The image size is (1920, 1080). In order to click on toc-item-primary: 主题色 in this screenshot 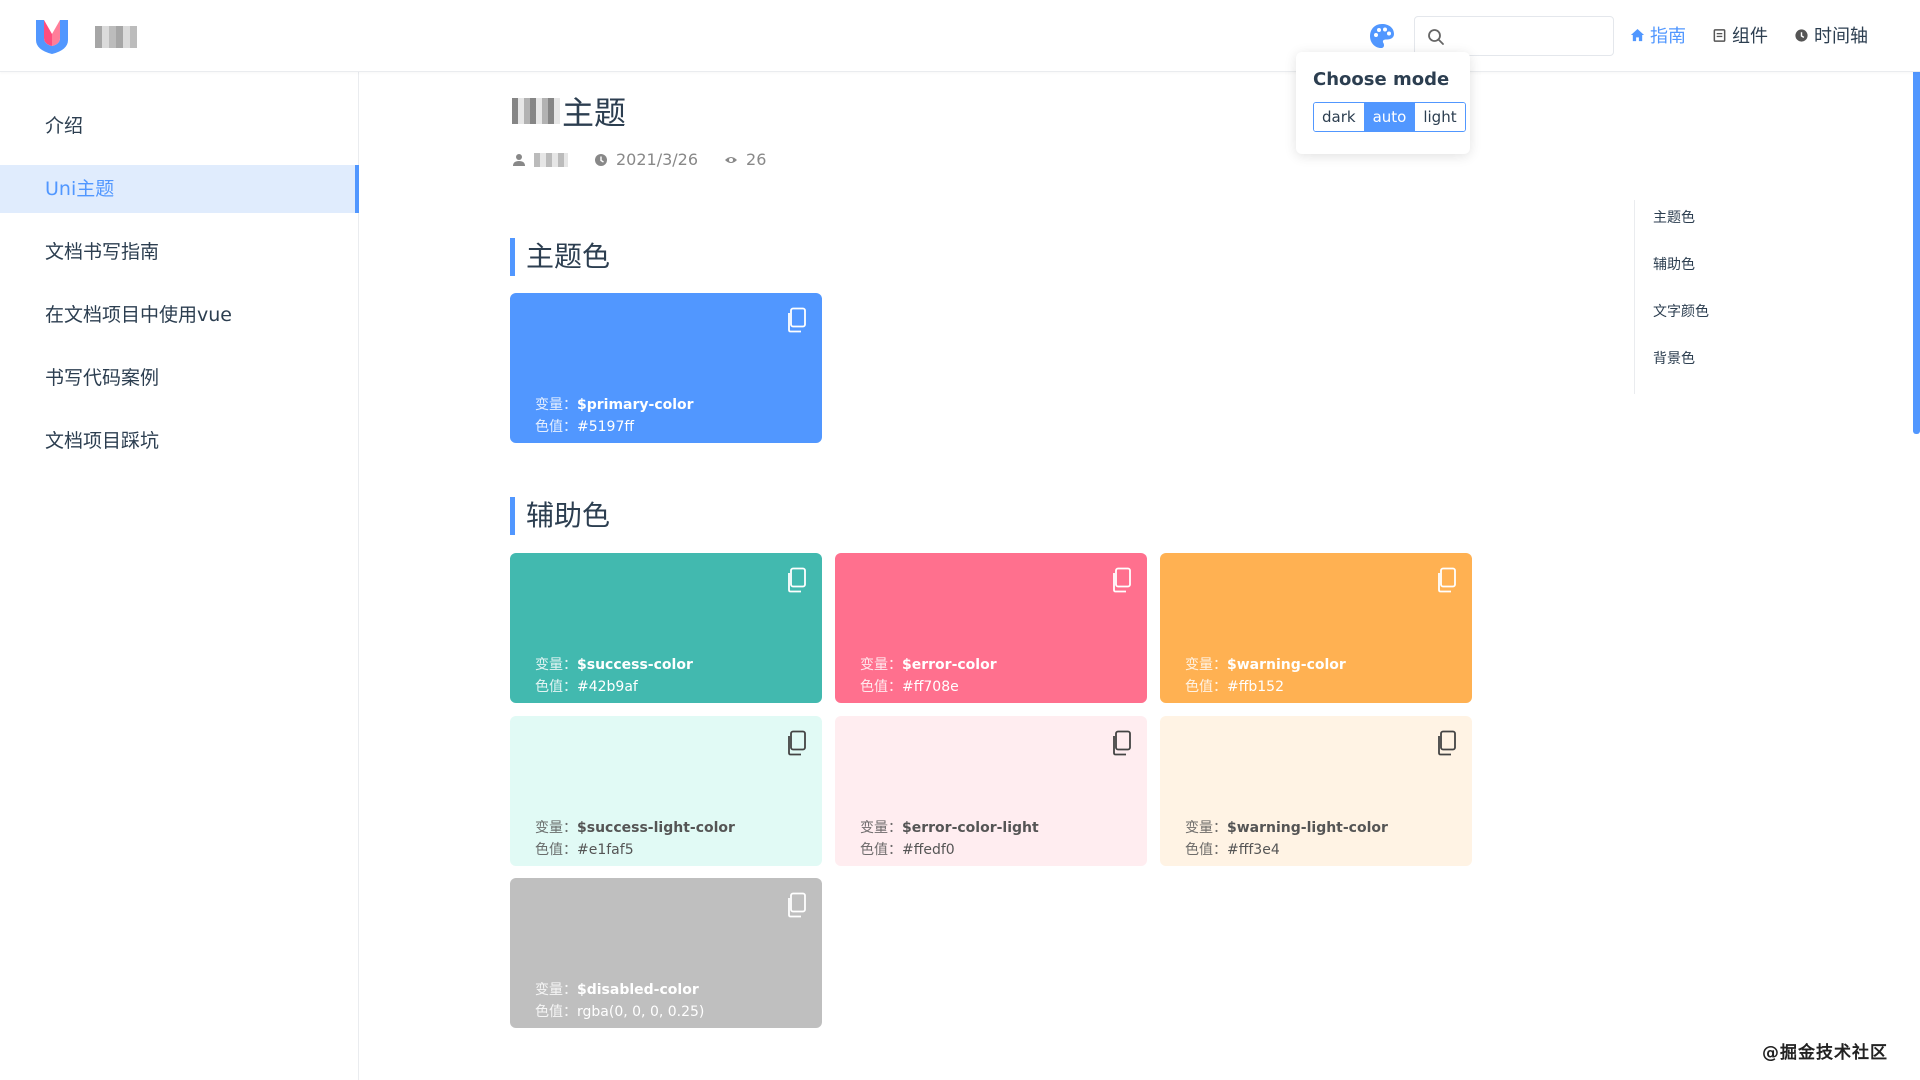, I will do `click(1714, 229)`.